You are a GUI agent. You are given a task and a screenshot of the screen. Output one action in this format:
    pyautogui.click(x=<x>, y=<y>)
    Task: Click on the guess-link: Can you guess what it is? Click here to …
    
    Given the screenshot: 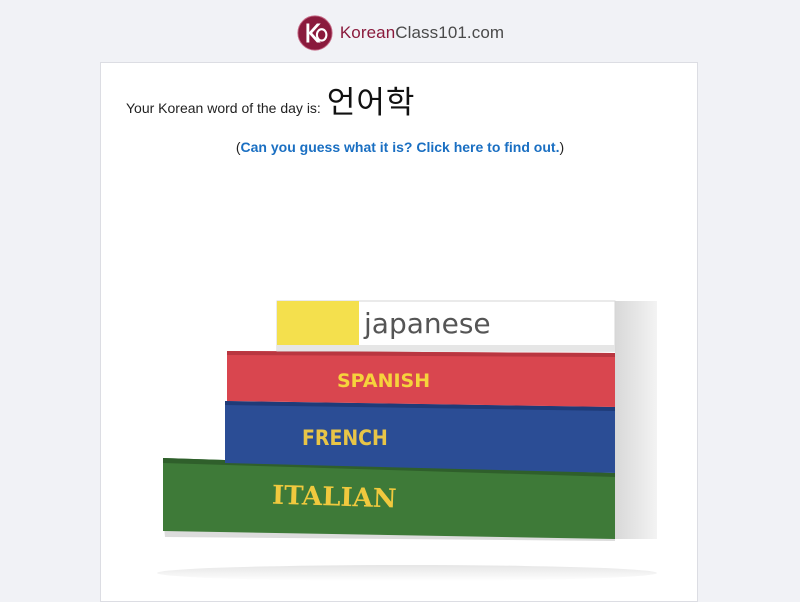 What is the action you would take?
    pyautogui.click(x=400, y=147)
    